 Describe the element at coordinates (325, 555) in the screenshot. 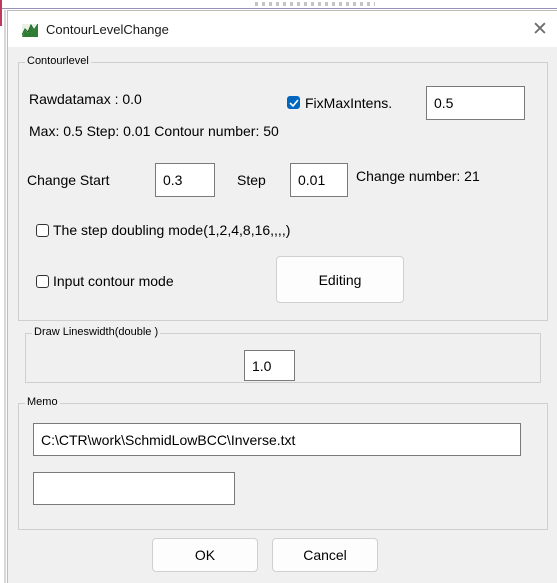

I see `cancel-button: Cancel` at that location.